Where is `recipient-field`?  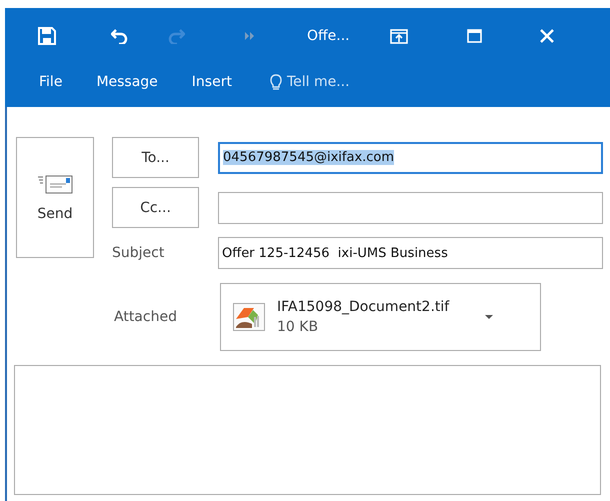
recipient-field is located at coordinates (410, 208).